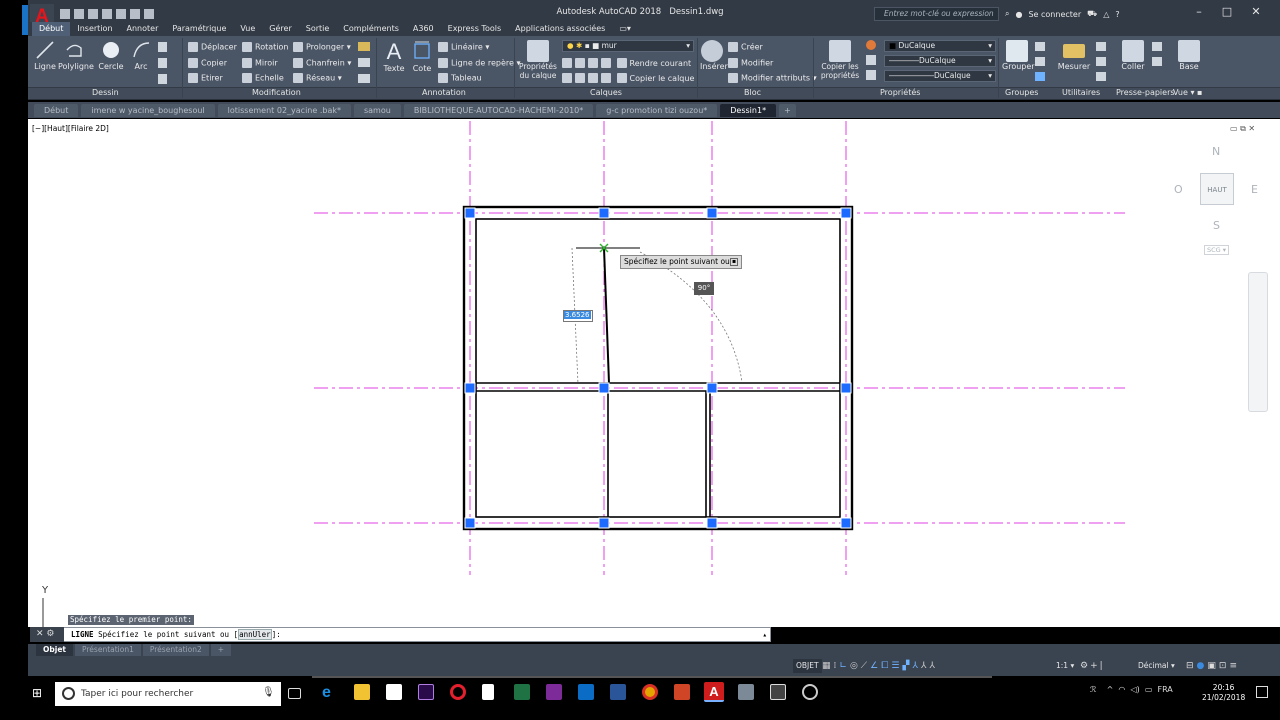  What do you see at coordinates (1202, 666) in the screenshot?
I see `isolate-objects-icon: ●` at bounding box center [1202, 666].